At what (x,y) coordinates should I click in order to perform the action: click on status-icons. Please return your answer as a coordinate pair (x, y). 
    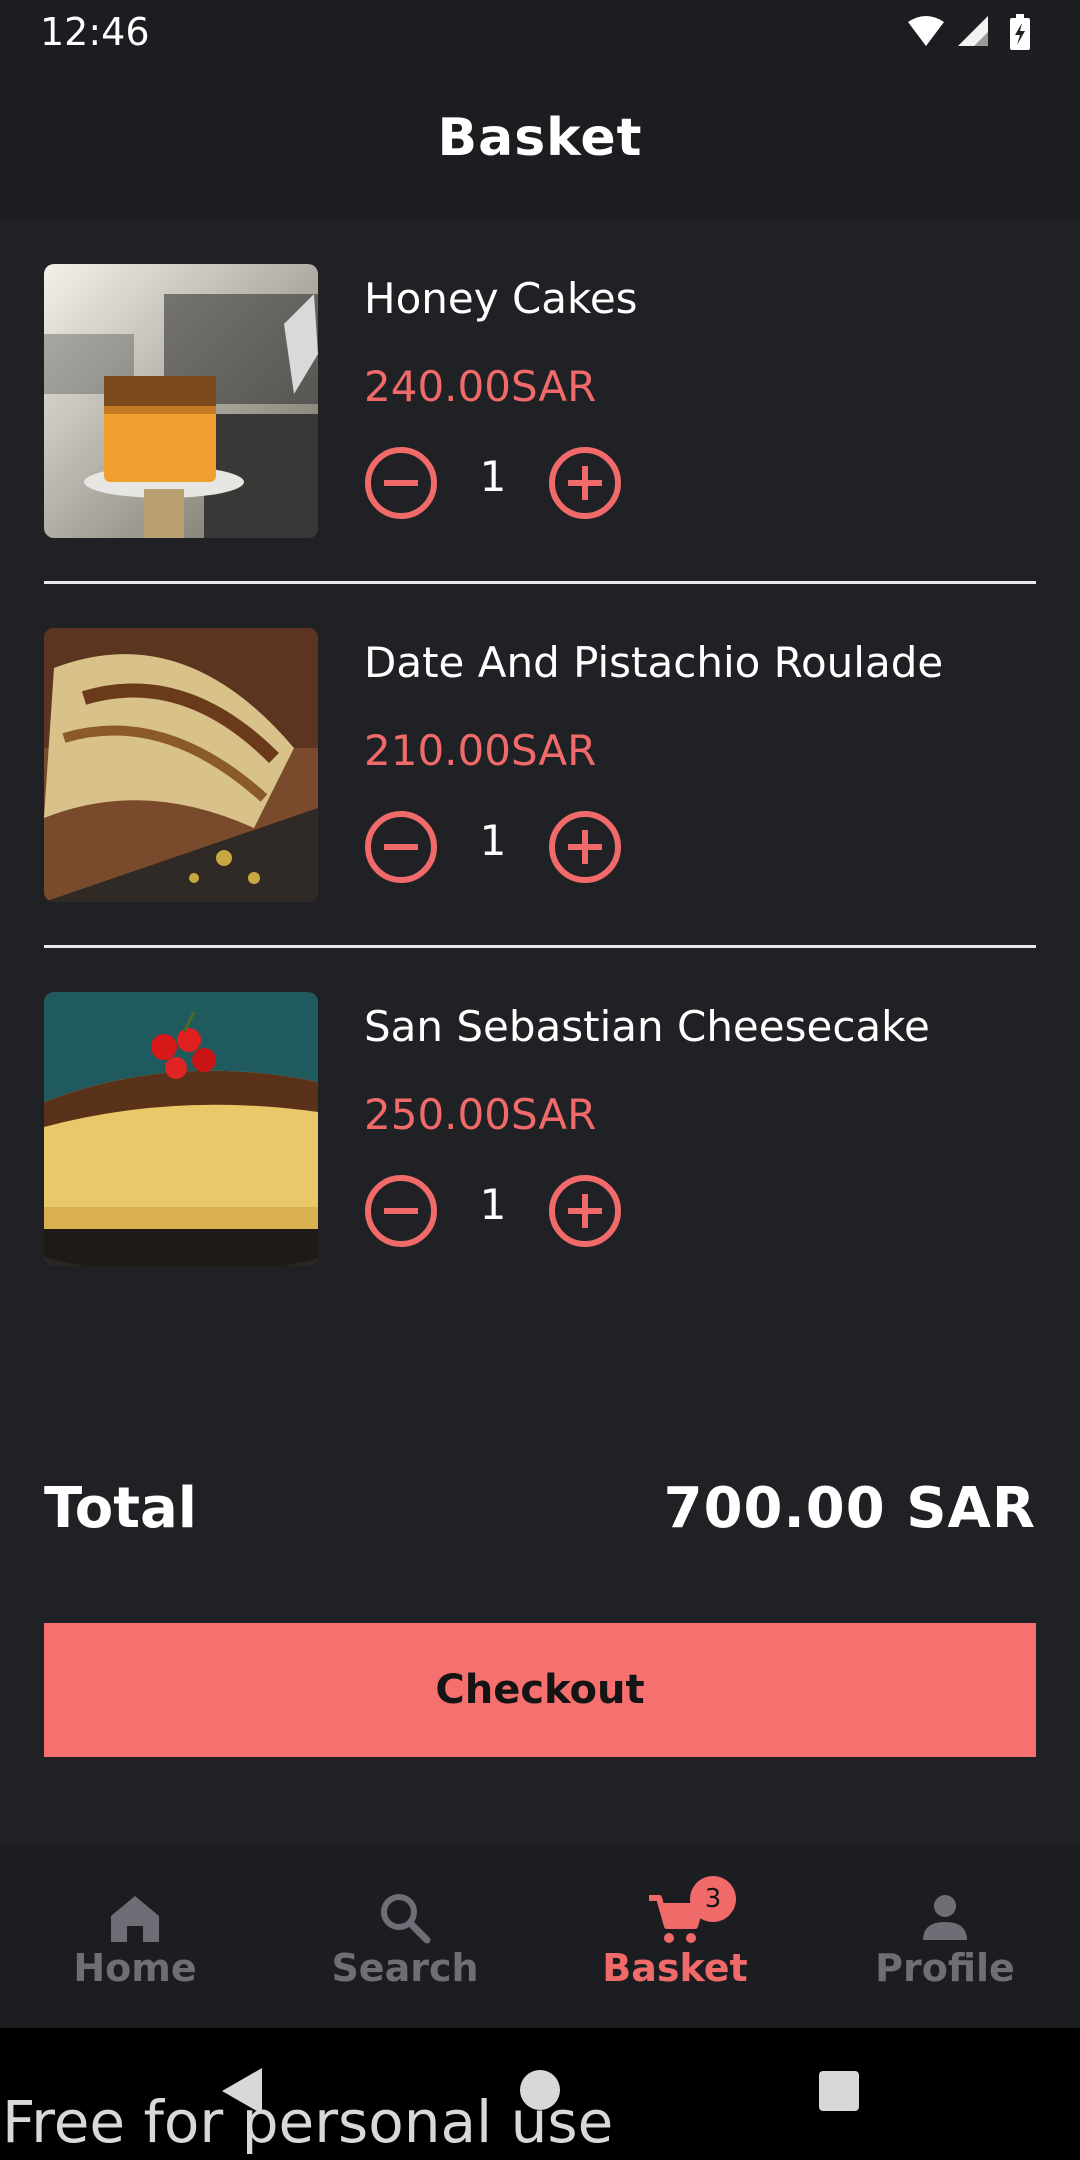
    Looking at the image, I should click on (974, 34).